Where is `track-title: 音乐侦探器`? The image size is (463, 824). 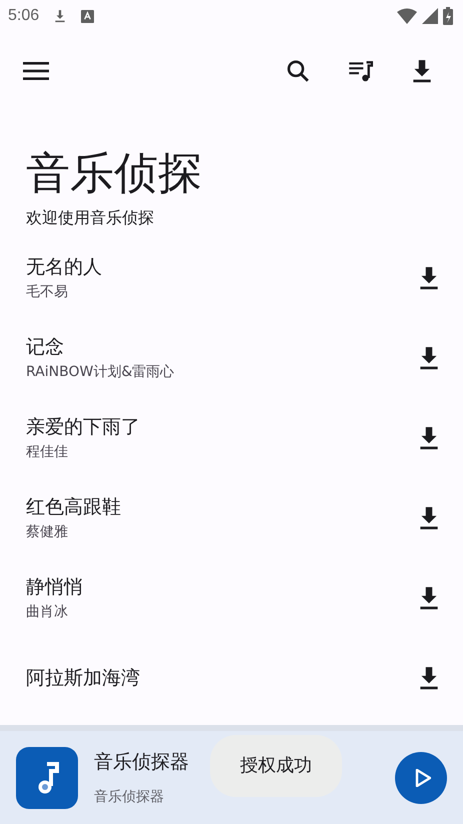
track-title: 音乐侦探器 is located at coordinates (141, 762).